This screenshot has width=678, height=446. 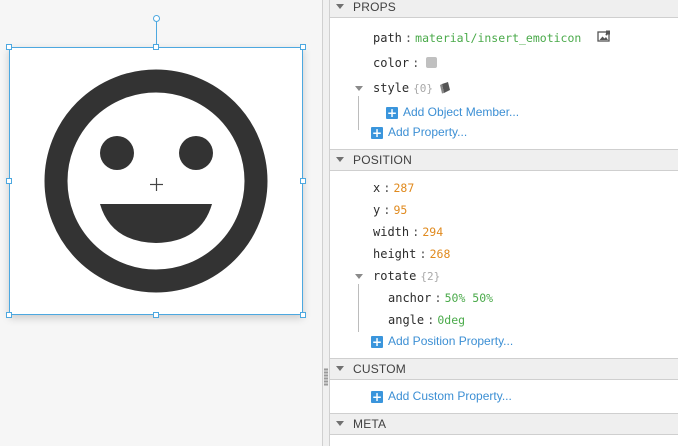 What do you see at coordinates (156, 18) in the screenshot?
I see `rotation-handle` at bounding box center [156, 18].